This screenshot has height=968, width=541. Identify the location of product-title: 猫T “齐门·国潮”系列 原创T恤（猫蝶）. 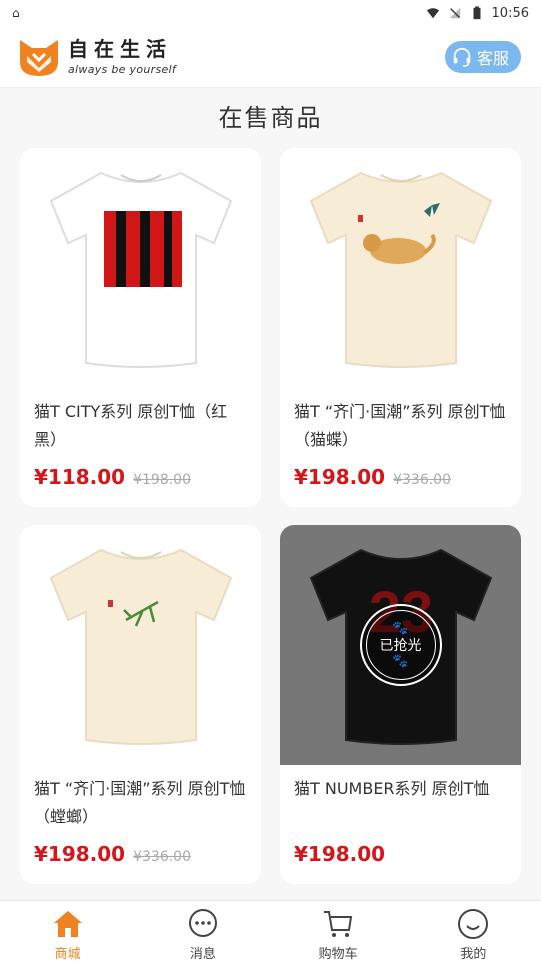
(400, 425).